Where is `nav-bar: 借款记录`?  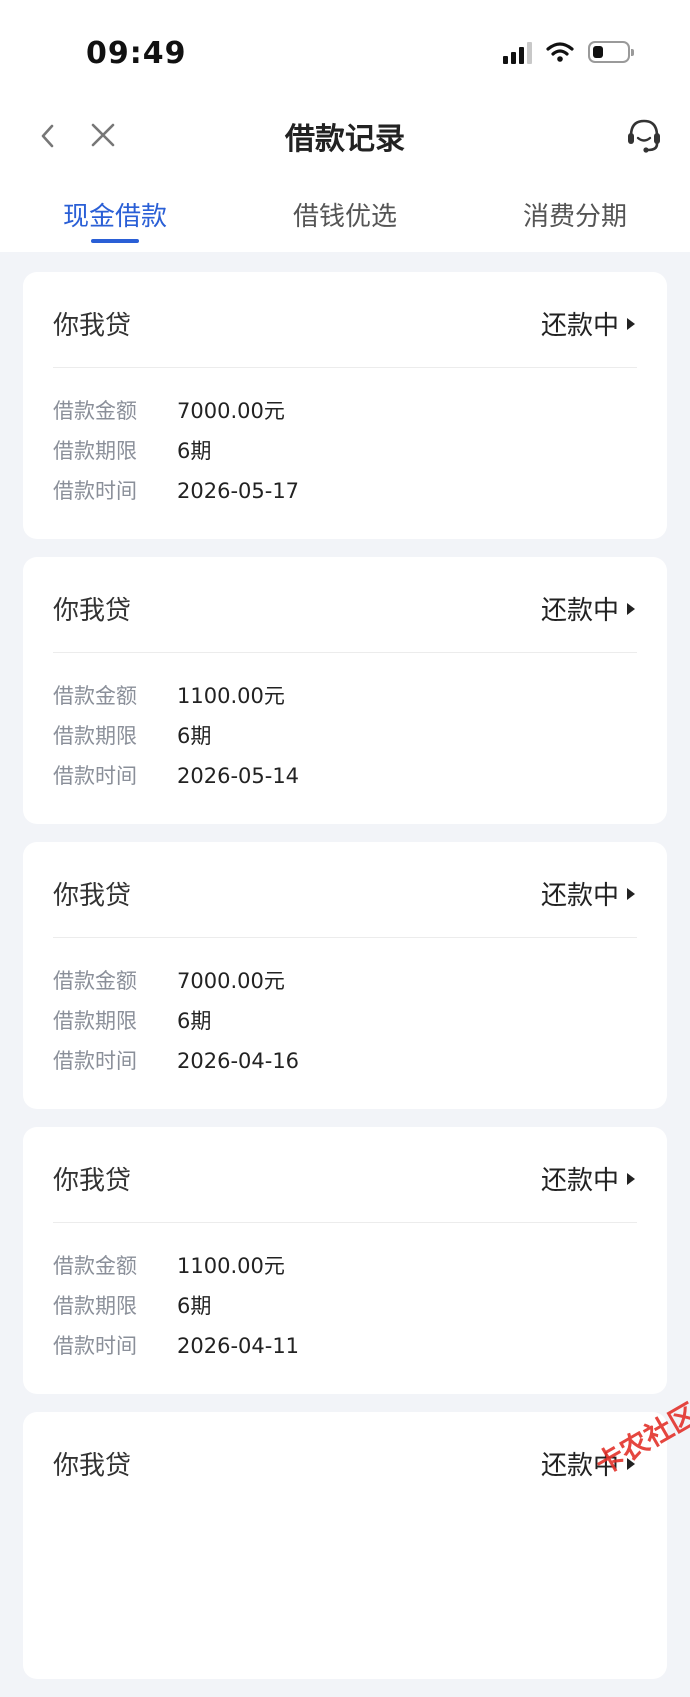
nav-bar: 借款记录 is located at coordinates (345, 136).